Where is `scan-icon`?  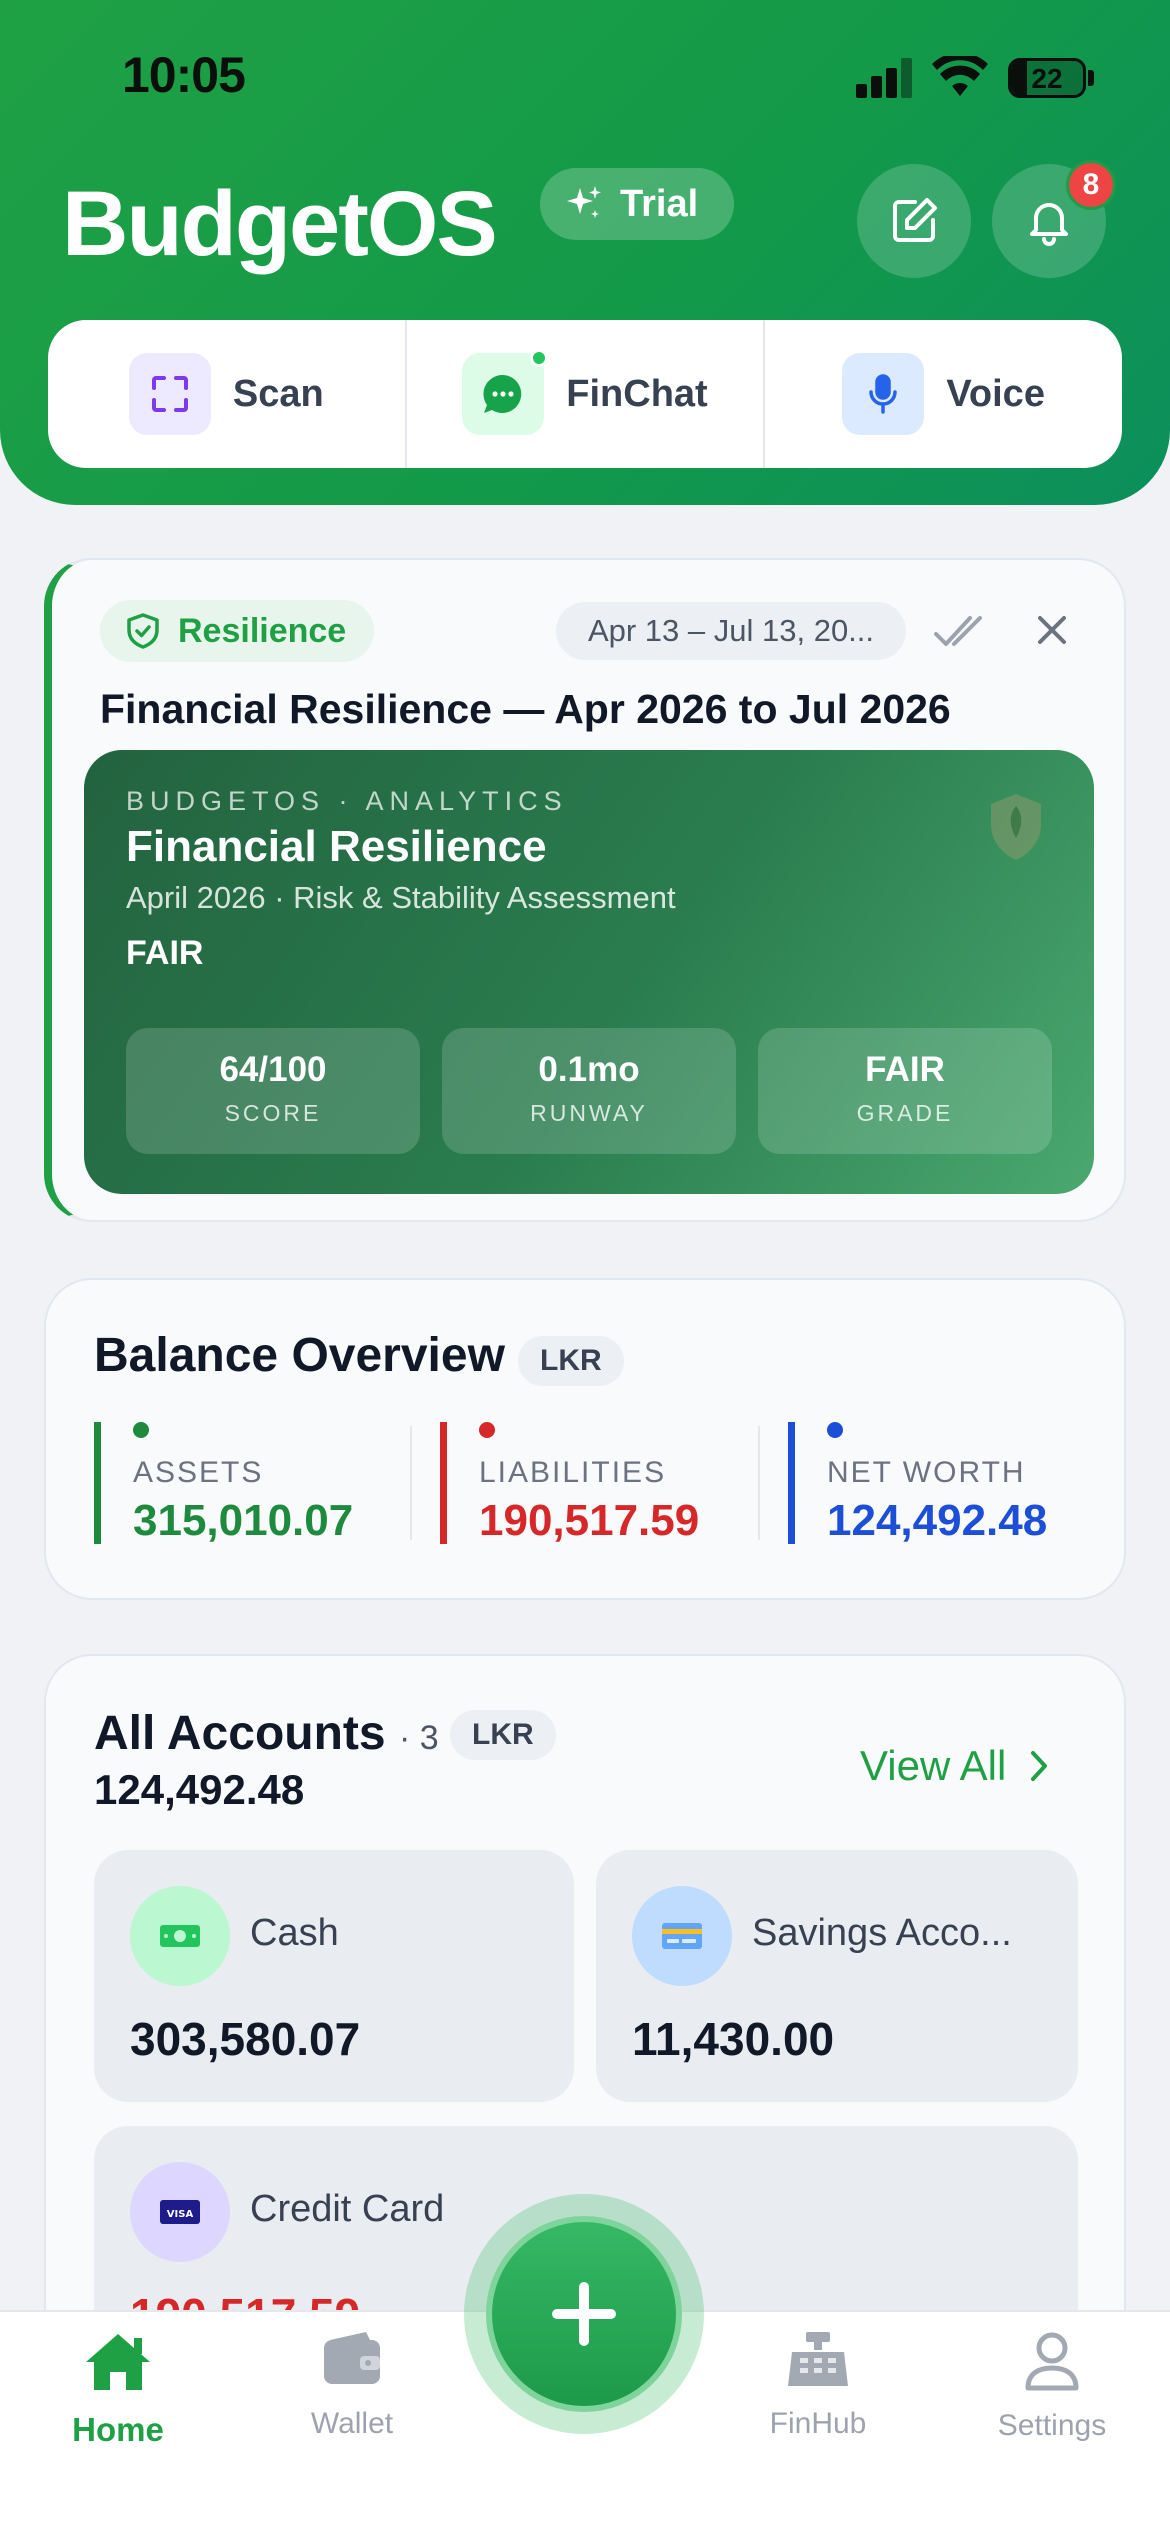 scan-icon is located at coordinates (169, 394).